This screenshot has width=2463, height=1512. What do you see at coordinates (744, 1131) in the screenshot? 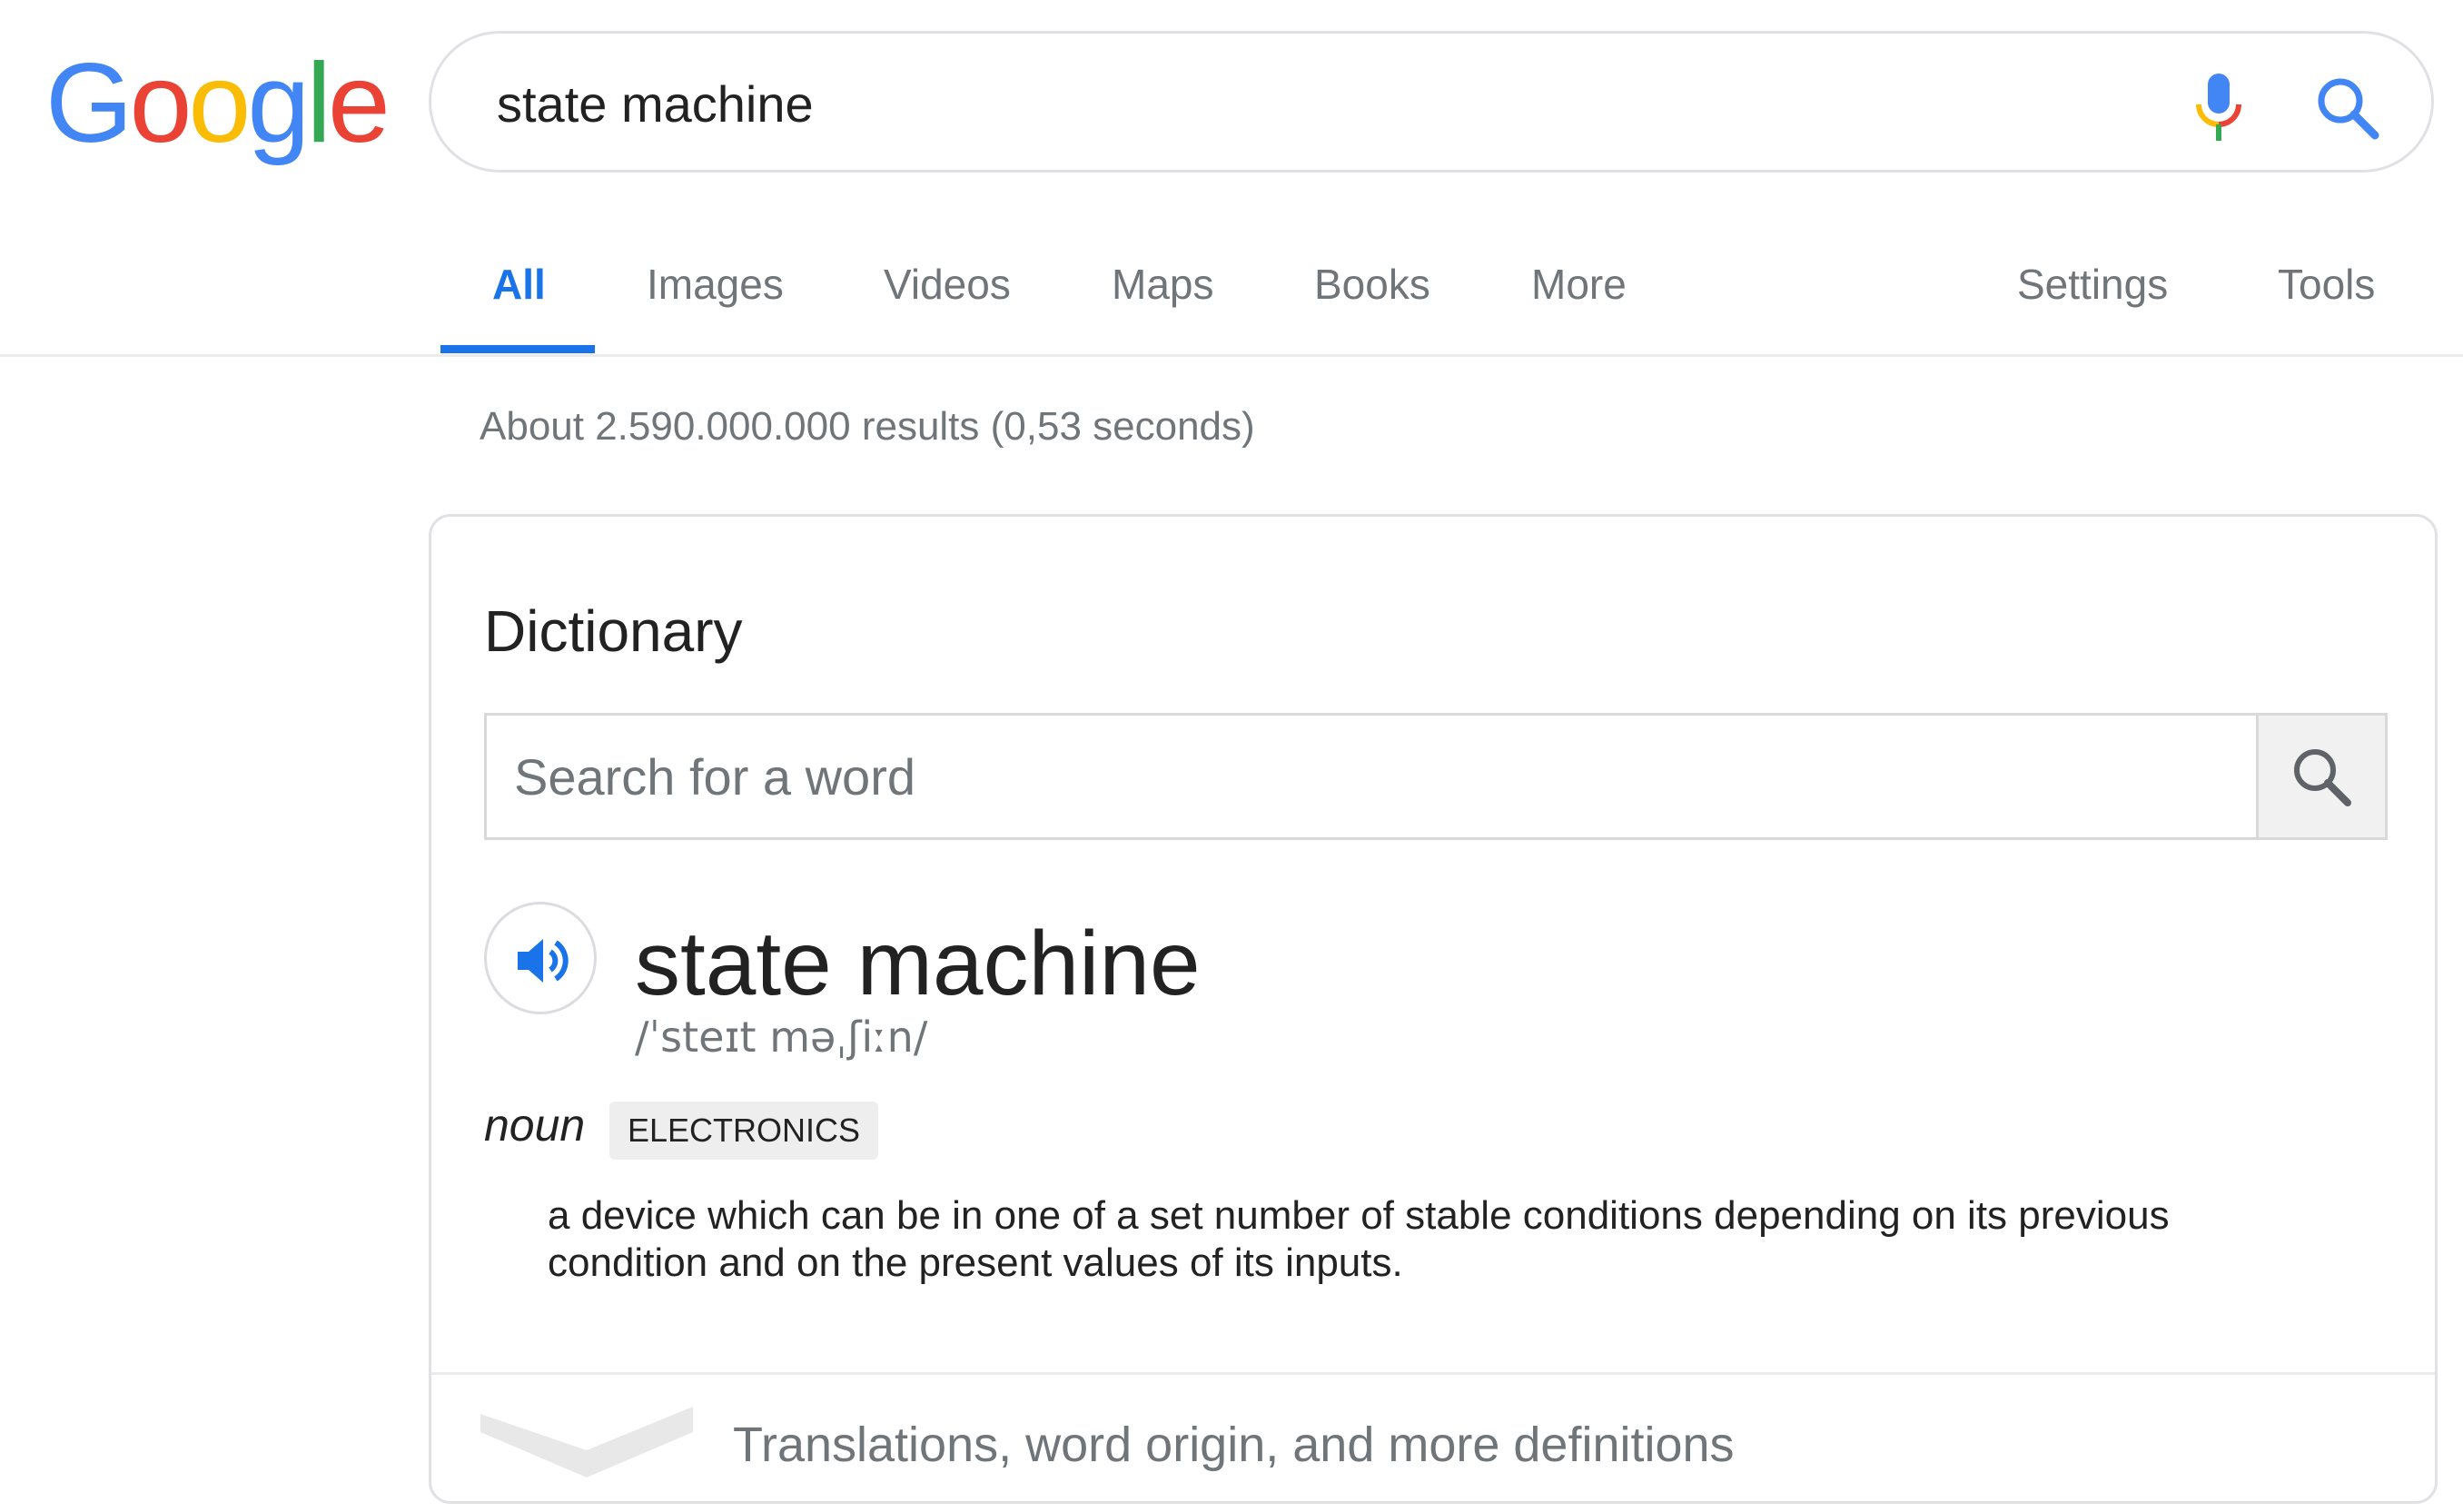
I see `domain-badge: ELECTRONICS` at bounding box center [744, 1131].